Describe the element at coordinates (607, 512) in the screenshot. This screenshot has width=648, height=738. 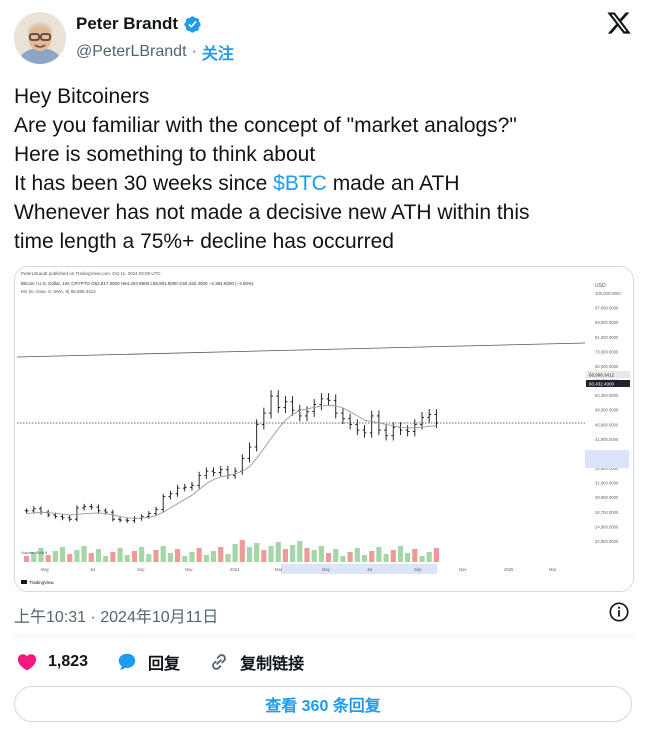
I see `y-tick-label: 26,700.0000` at that location.